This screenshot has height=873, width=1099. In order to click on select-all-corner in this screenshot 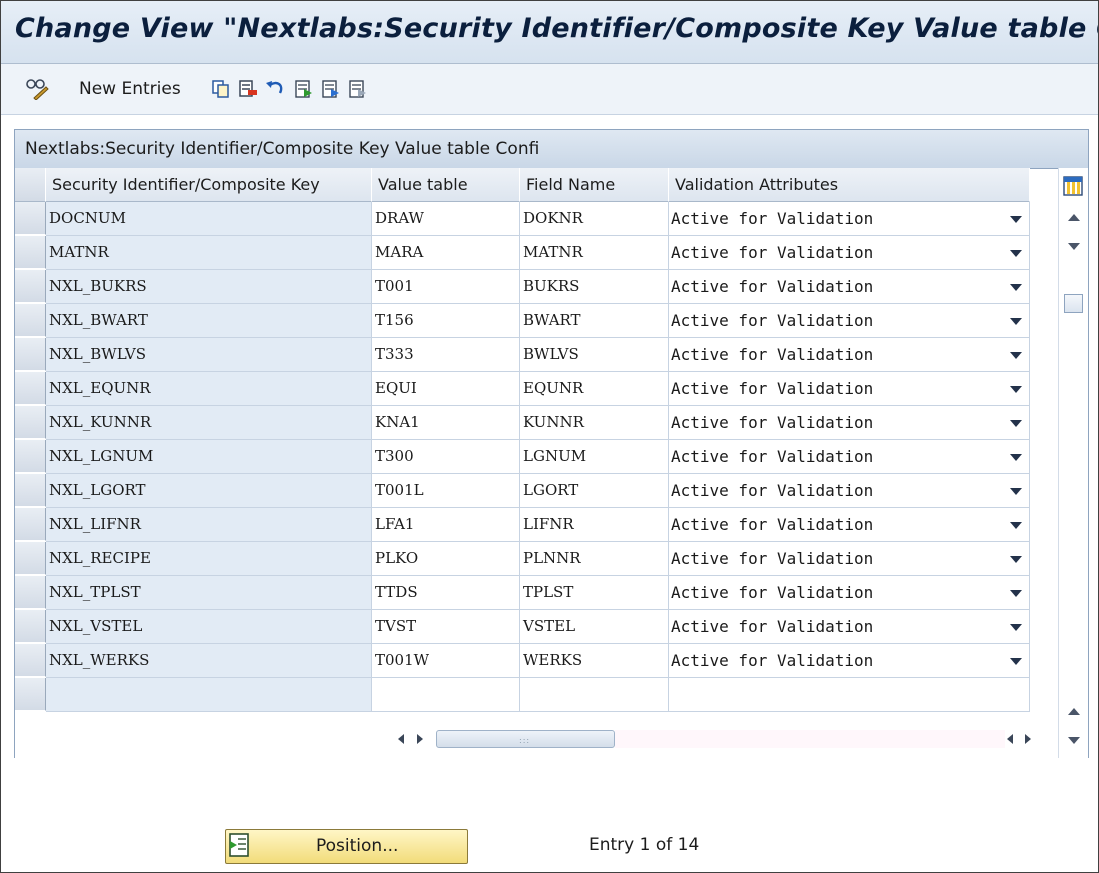, I will do `click(30, 185)`.